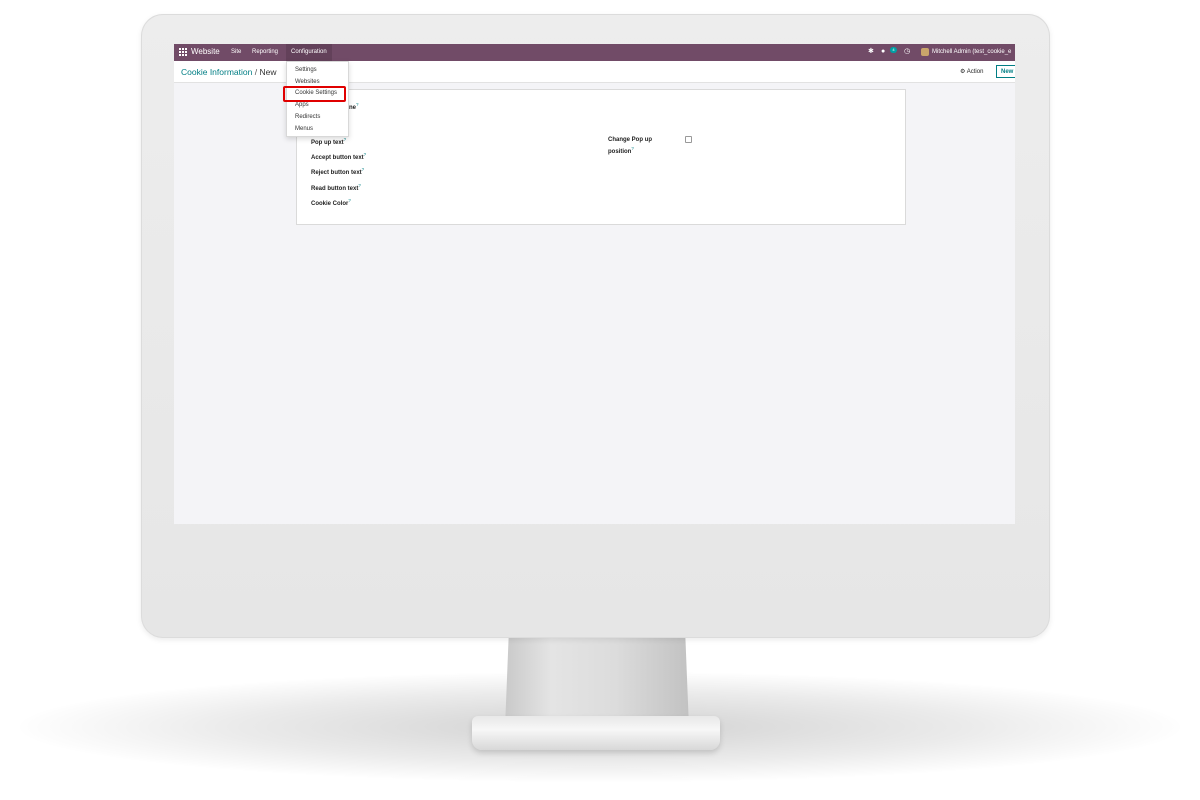  What do you see at coordinates (268, 72) in the screenshot?
I see `breadcrumb-current: New` at bounding box center [268, 72].